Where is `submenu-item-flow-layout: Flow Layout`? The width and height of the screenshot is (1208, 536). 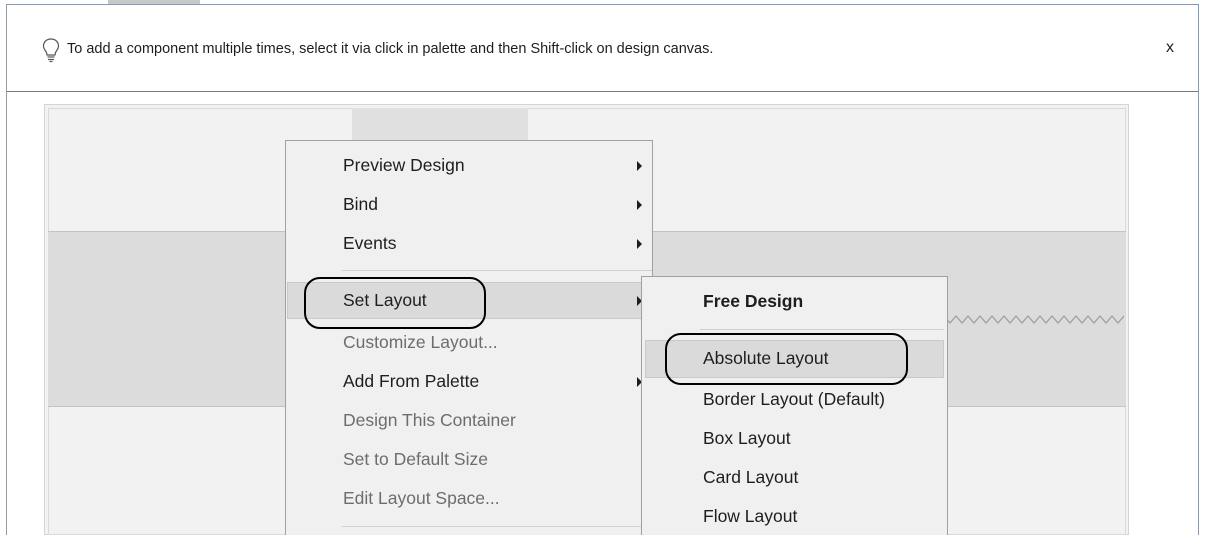
submenu-item-flow-layout: Flow Layout is located at coordinates (794, 517).